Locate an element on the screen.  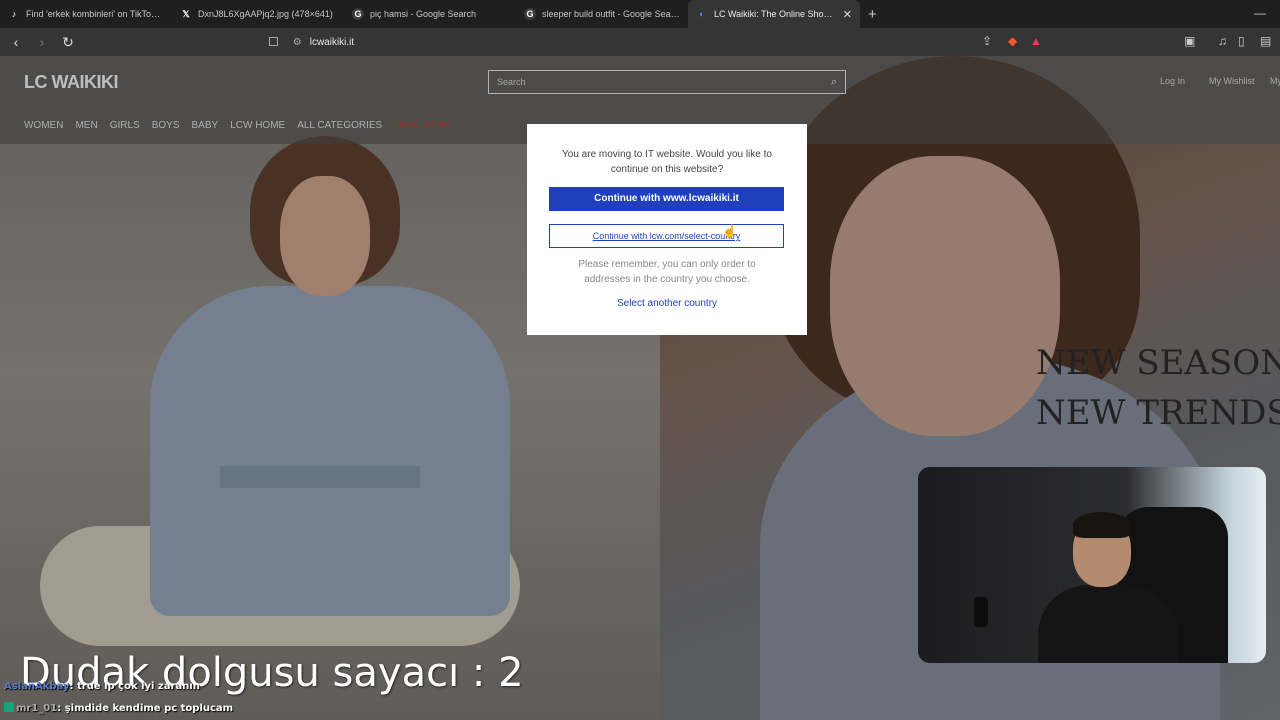
bookmark-icon: ☐ is located at coordinates (273, 42).